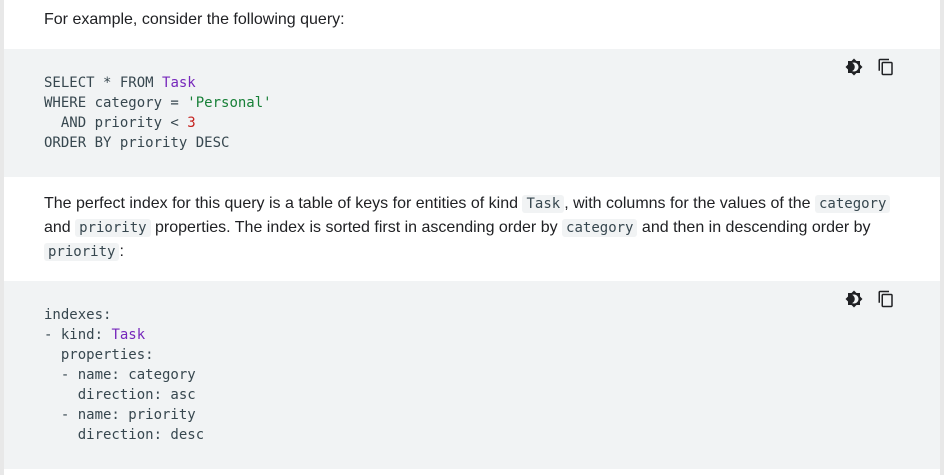  Describe the element at coordinates (120, 415) in the screenshot. I see `yaml-token: - name: priority` at that location.